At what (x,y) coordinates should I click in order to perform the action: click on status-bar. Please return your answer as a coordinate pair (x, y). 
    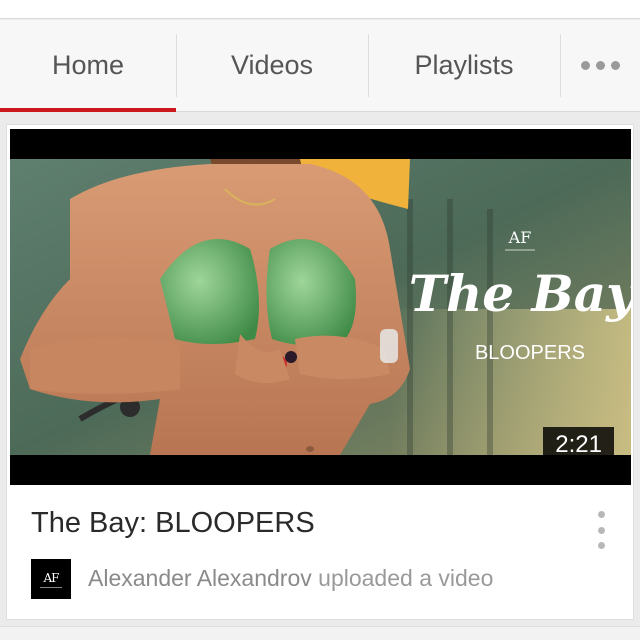
    Looking at the image, I should click on (320, 9).